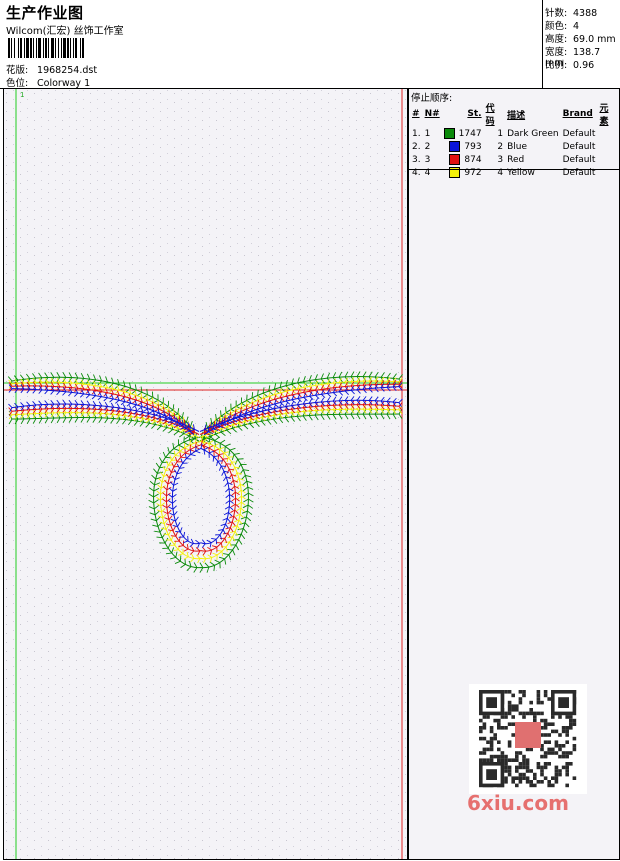 The image size is (620, 861). I want to click on thread-description: Dark Green, so click(533, 133).